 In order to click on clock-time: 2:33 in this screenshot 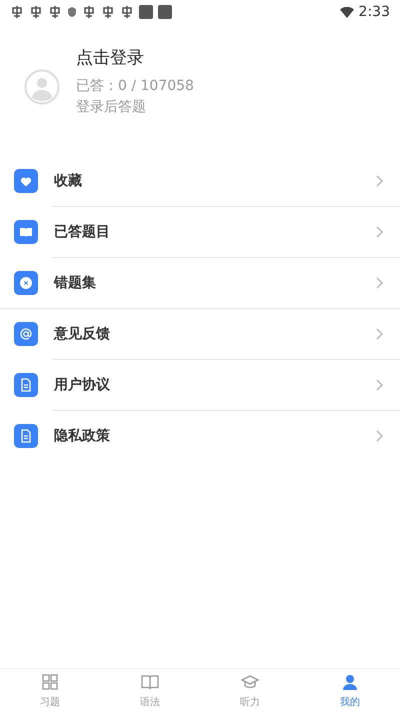, I will do `click(374, 12)`.